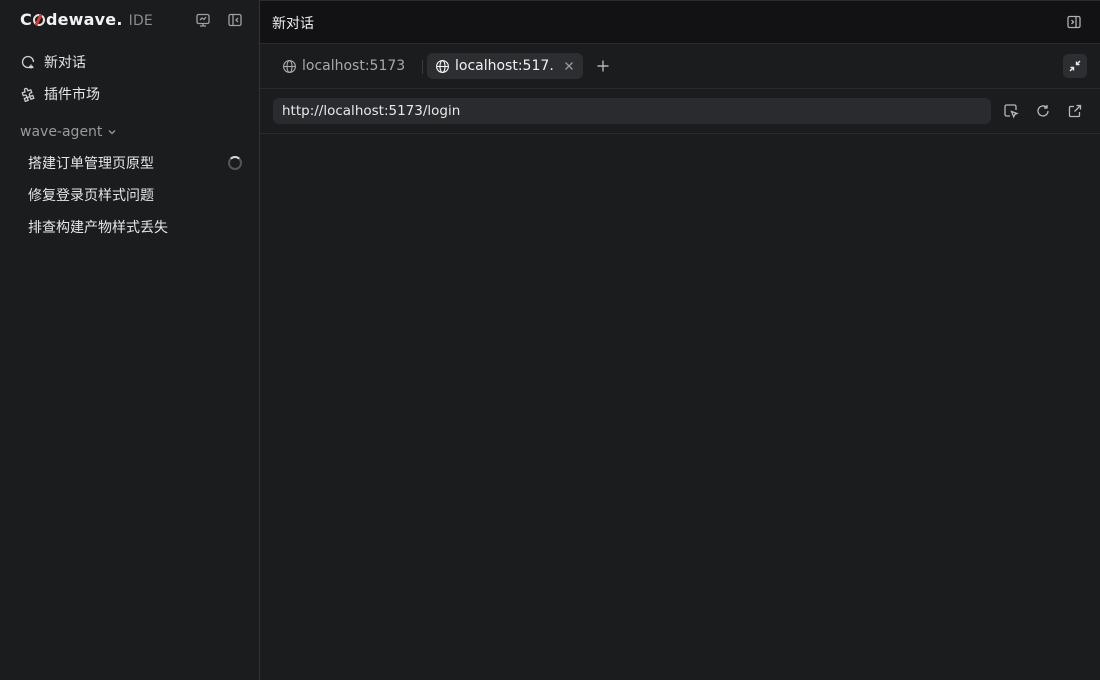 This screenshot has width=1100, height=680. Describe the element at coordinates (203, 20) in the screenshot. I see `monitor-icon` at that location.